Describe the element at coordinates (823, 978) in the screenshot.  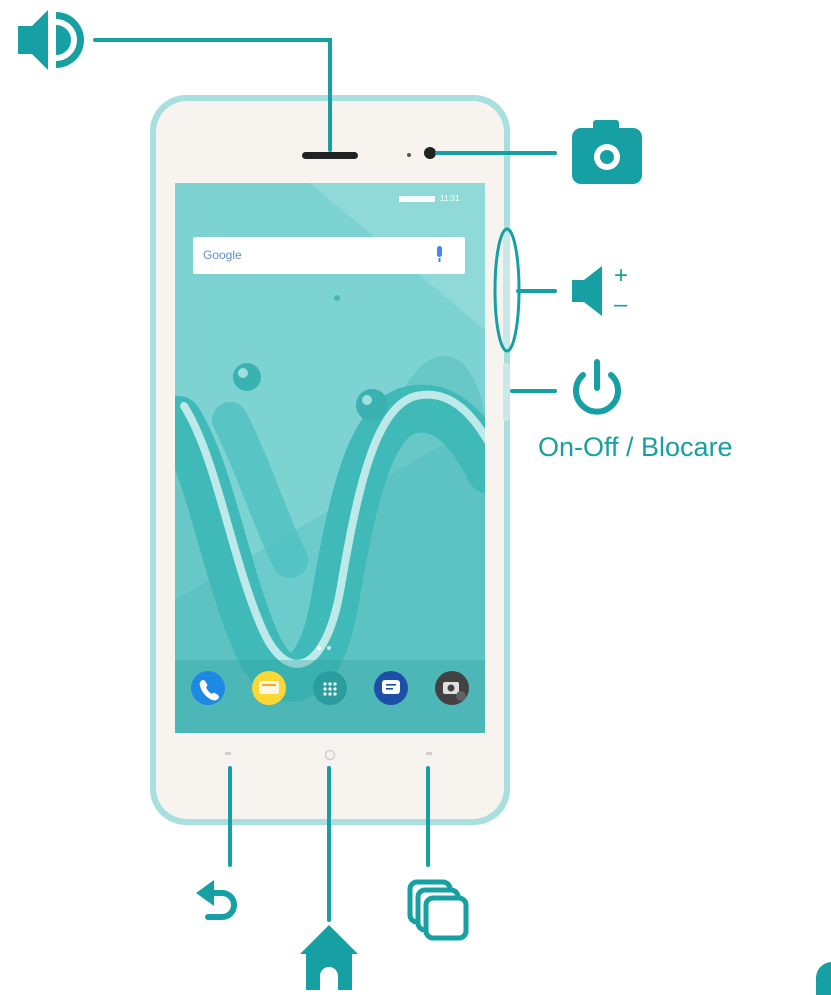
I see `partial-shape` at that location.